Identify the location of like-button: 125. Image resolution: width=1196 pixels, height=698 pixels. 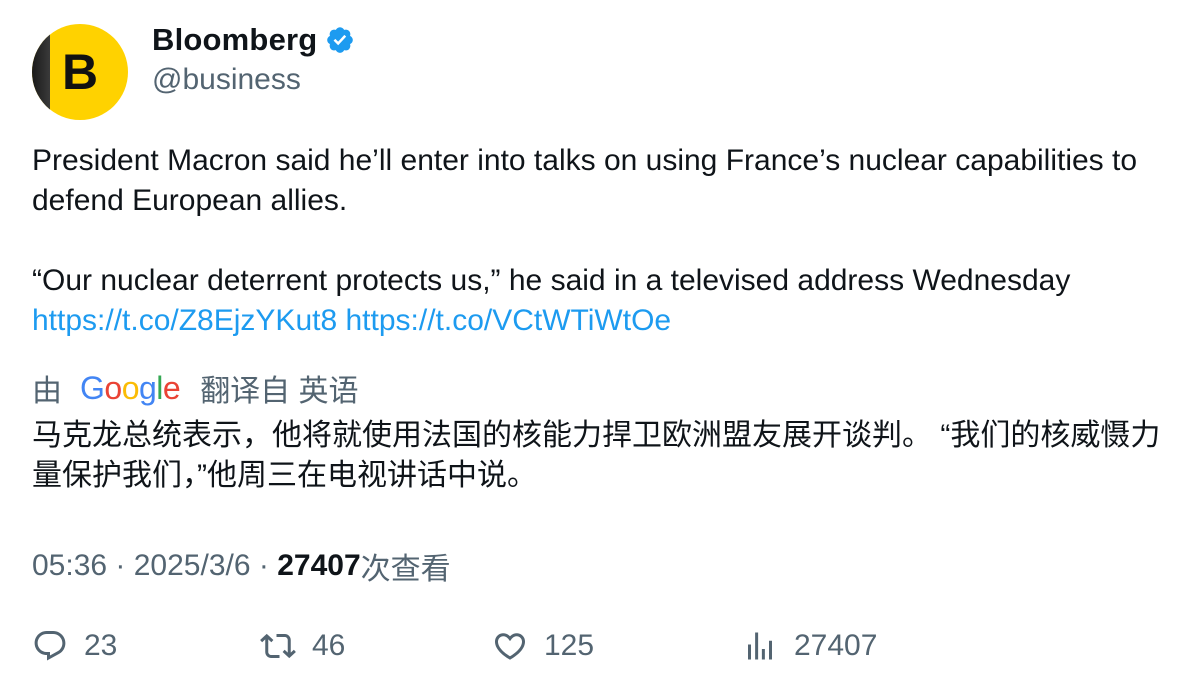
(543, 646).